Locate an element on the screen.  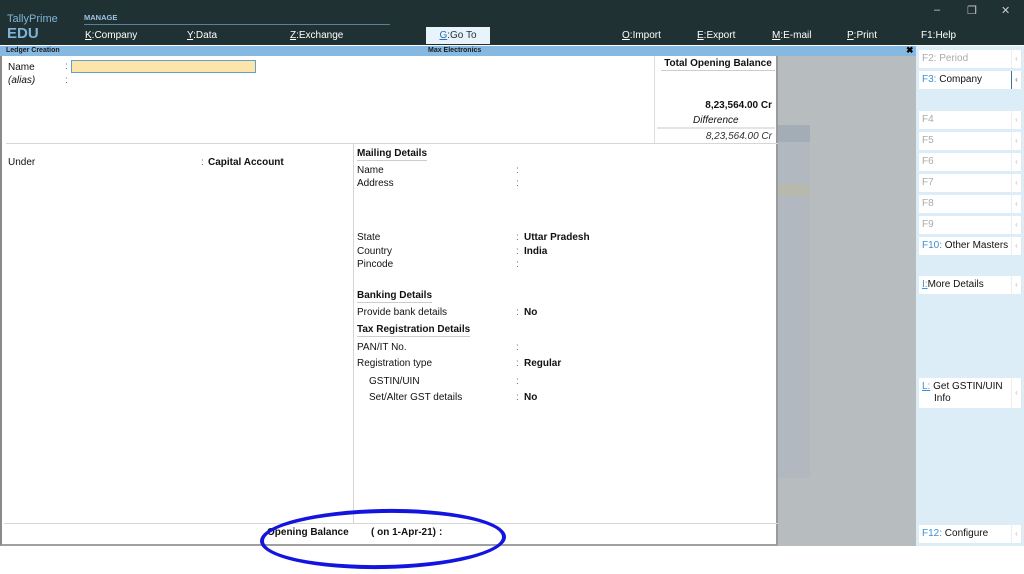
menu-help: F1:Help is located at coordinates (938, 35).